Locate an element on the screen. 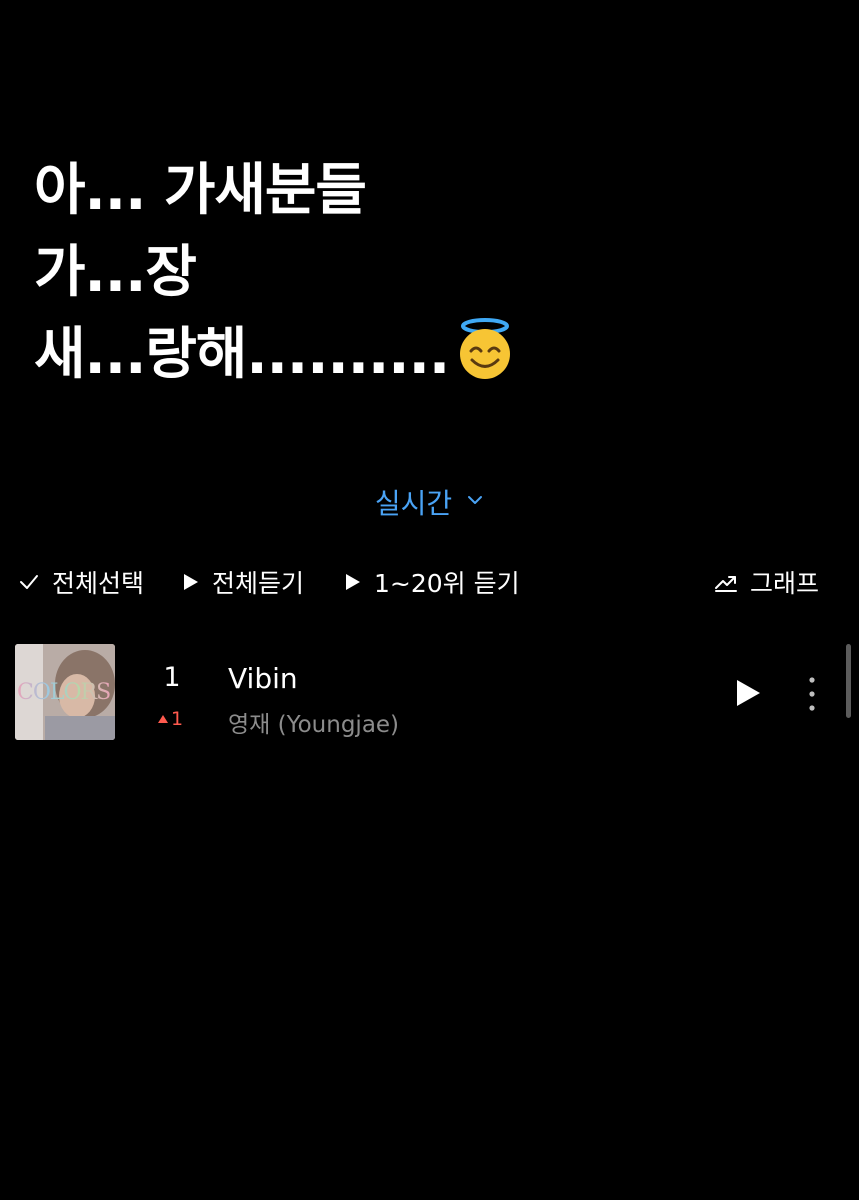  caption-line-1: 아... 가새분들 is located at coordinates (200, 190).